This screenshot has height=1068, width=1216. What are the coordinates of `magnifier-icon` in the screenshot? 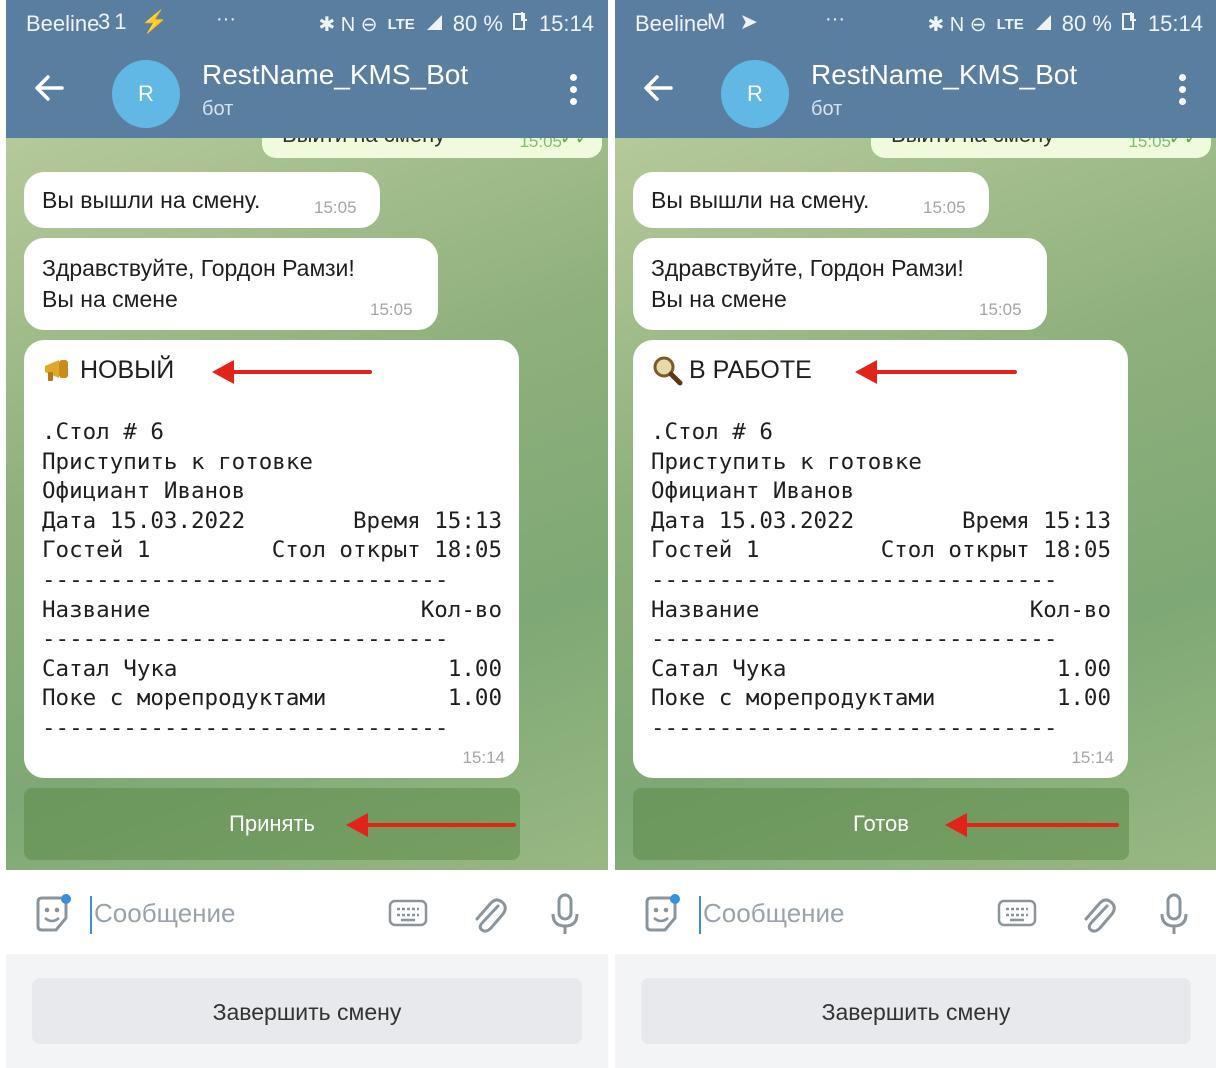 It's located at (667, 370).